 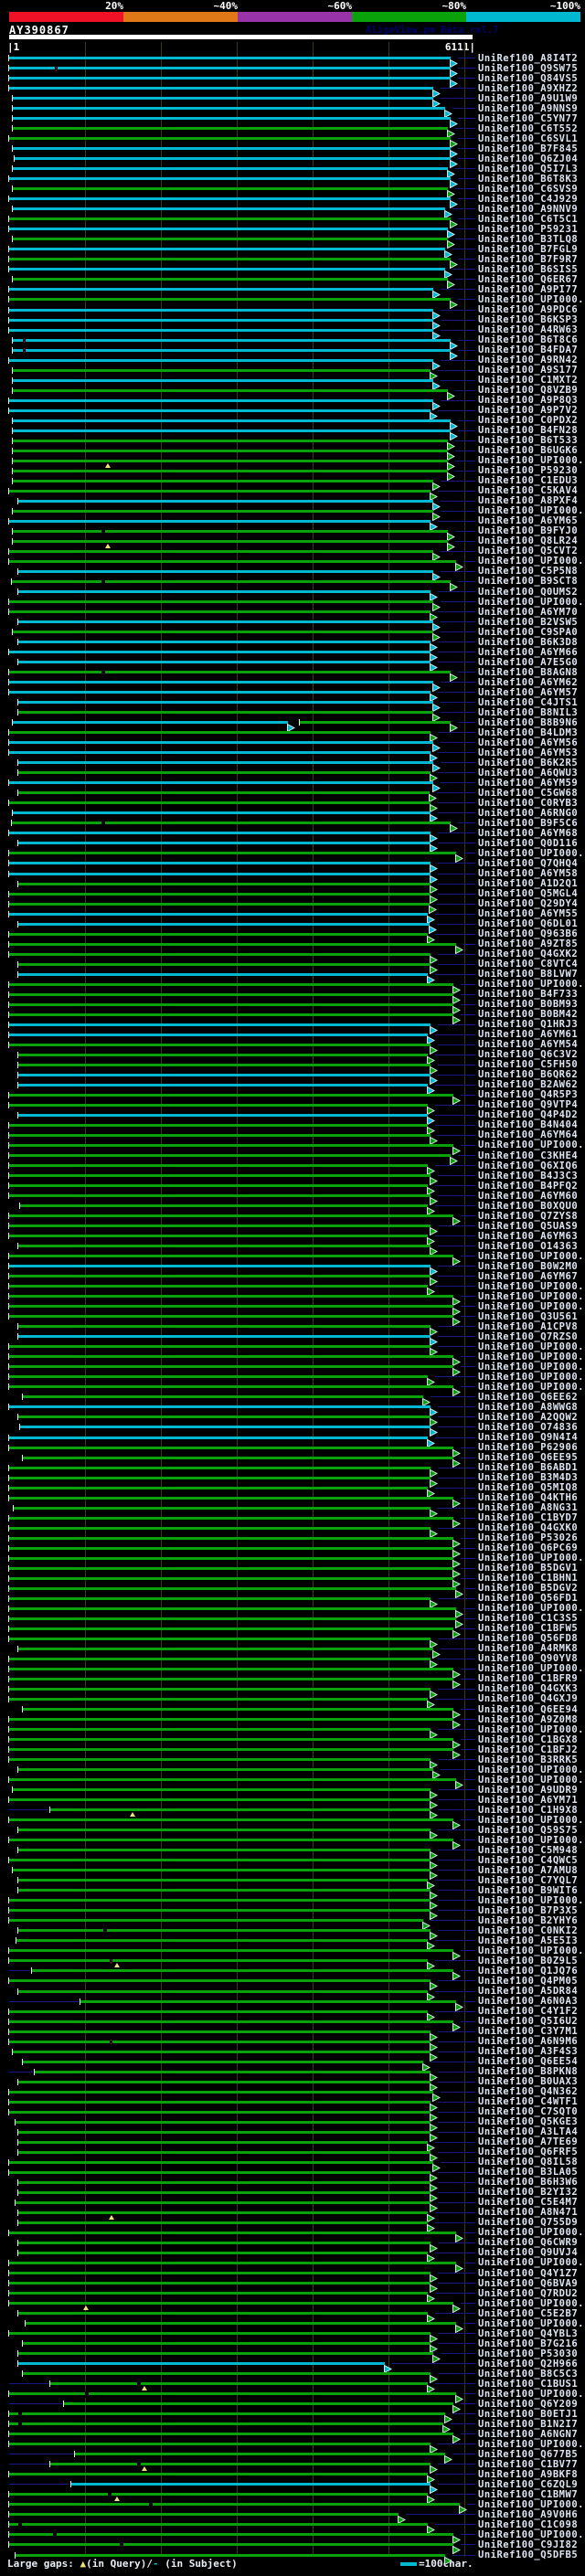 I want to click on alignment-row: UniRef100_A6YM70, so click(x=293, y=614).